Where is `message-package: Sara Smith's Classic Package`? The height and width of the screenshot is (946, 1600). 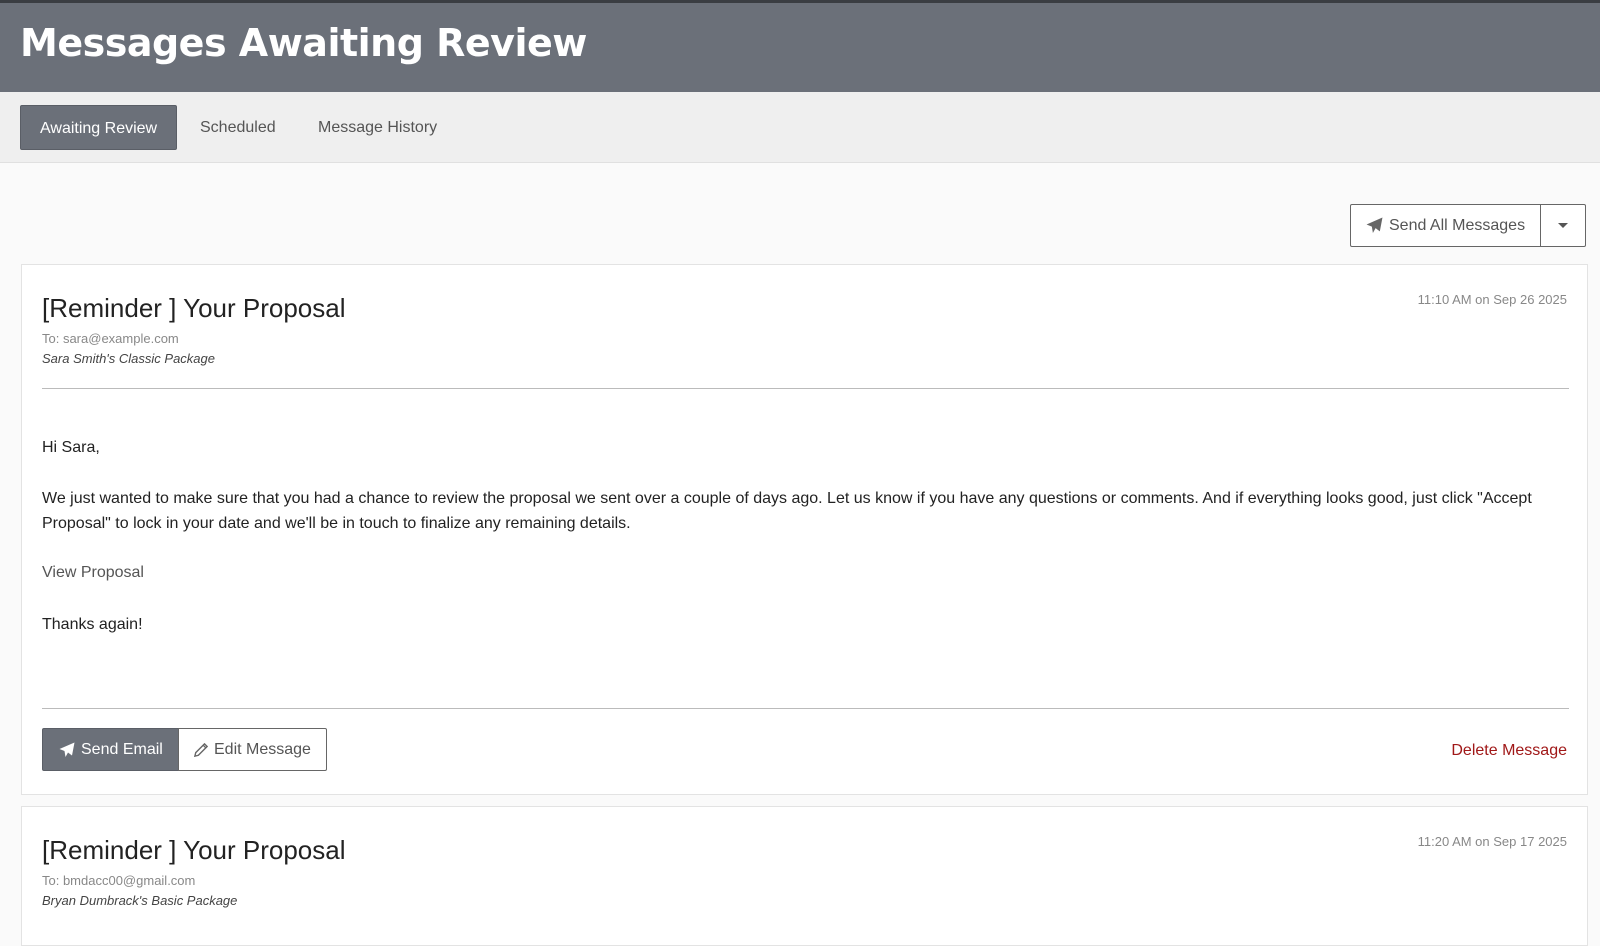
message-package: Sara Smith's Classic Package is located at coordinates (128, 358).